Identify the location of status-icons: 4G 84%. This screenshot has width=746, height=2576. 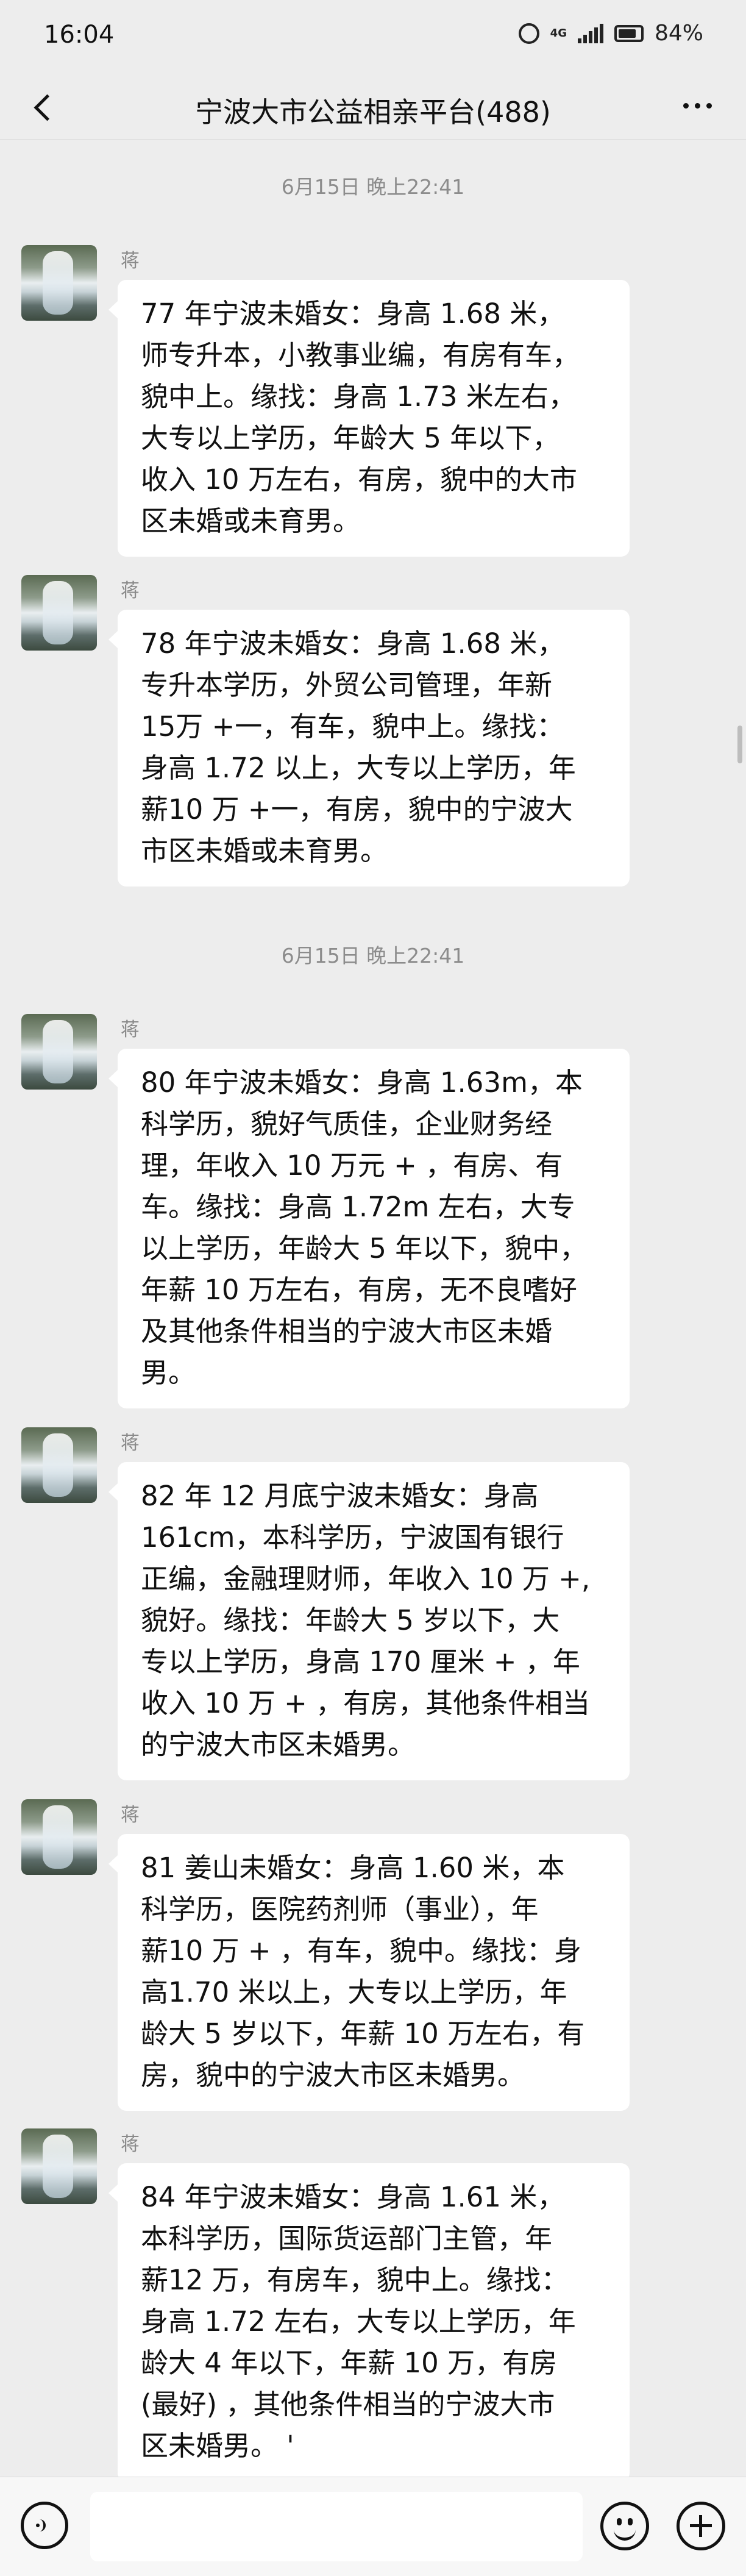
(611, 33).